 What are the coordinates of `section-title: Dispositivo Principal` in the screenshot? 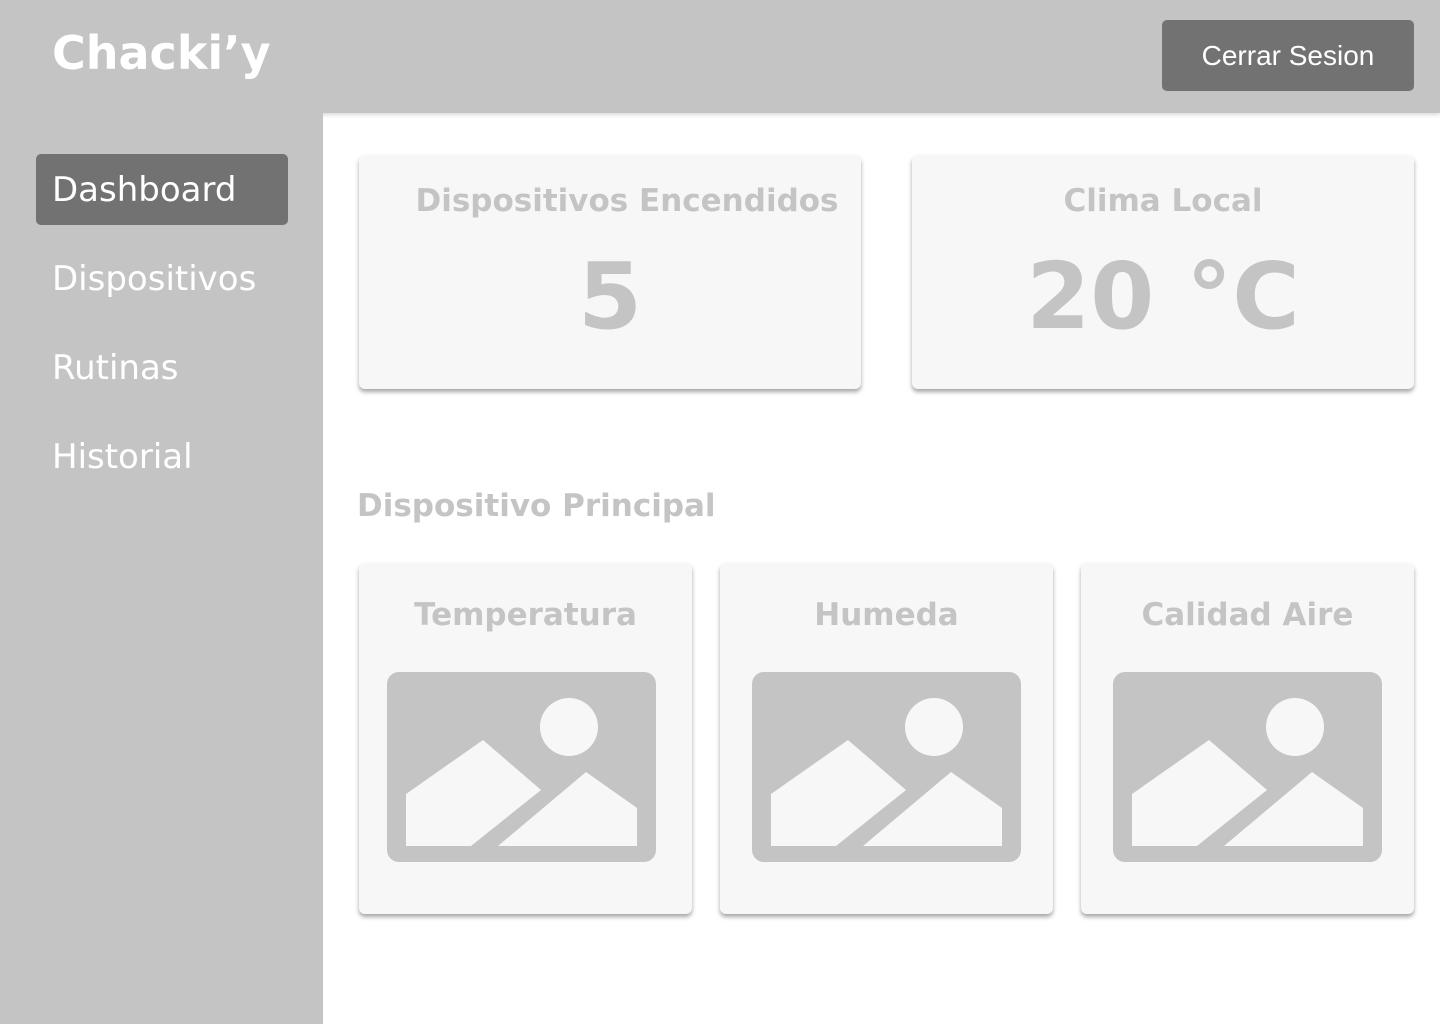 It's located at (536, 506).